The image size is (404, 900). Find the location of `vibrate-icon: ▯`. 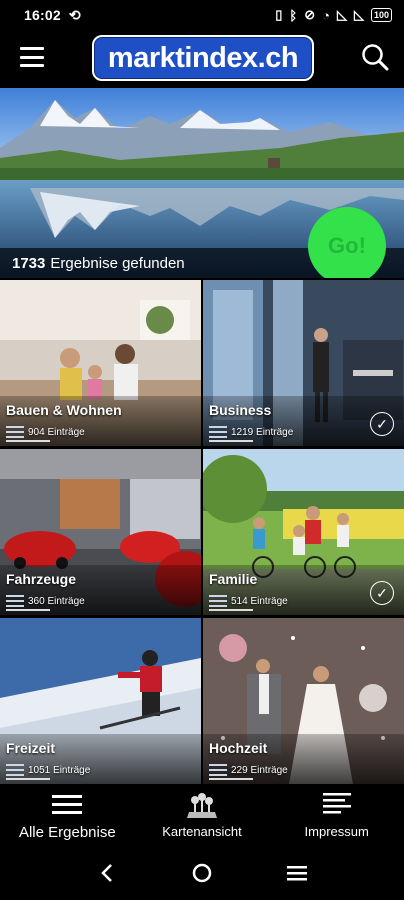

vibrate-icon: ▯ is located at coordinates (279, 14).